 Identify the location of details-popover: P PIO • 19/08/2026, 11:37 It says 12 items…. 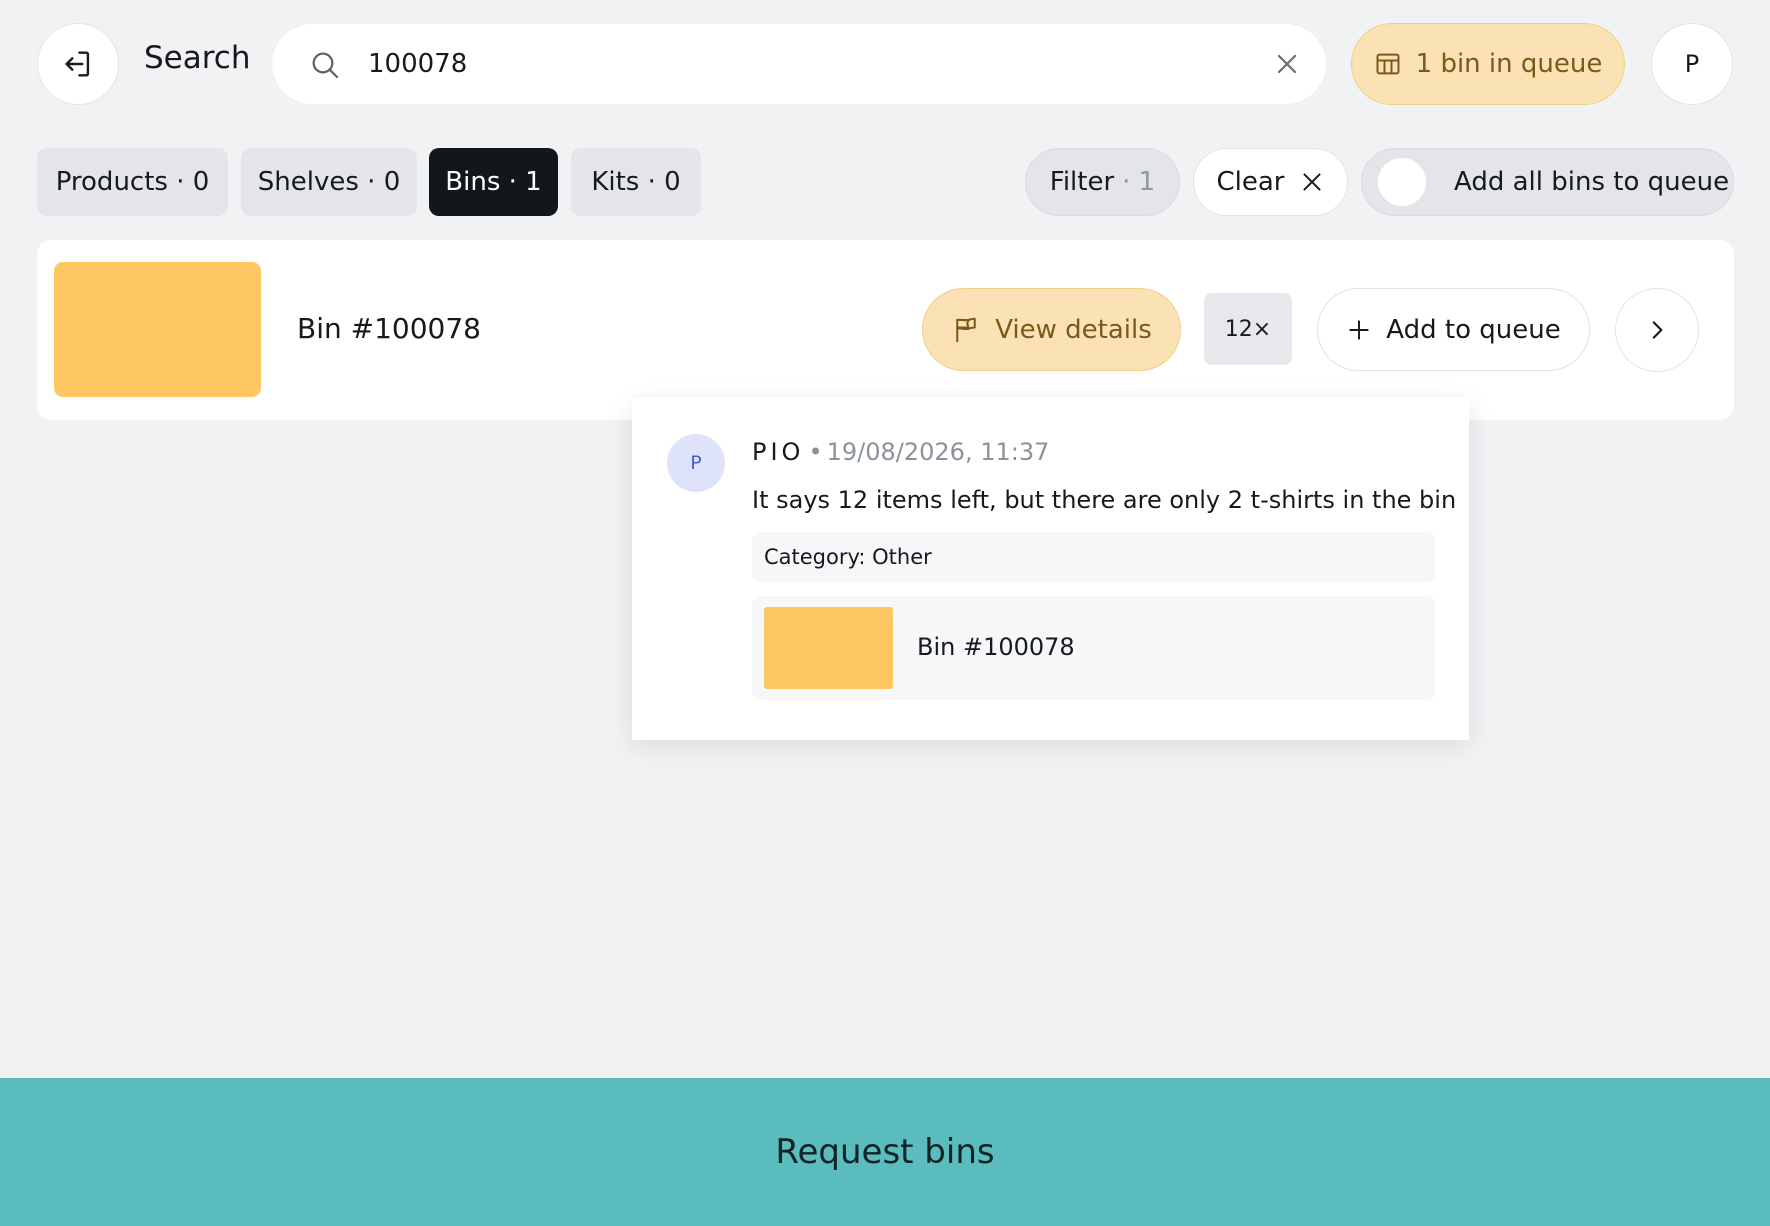
(1050, 569).